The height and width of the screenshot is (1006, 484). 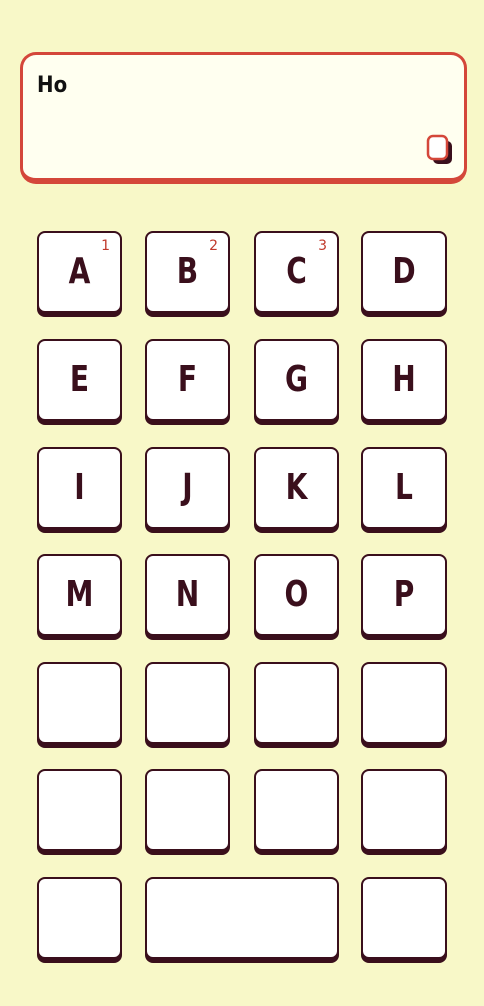 I want to click on space-key, so click(x=242, y=918).